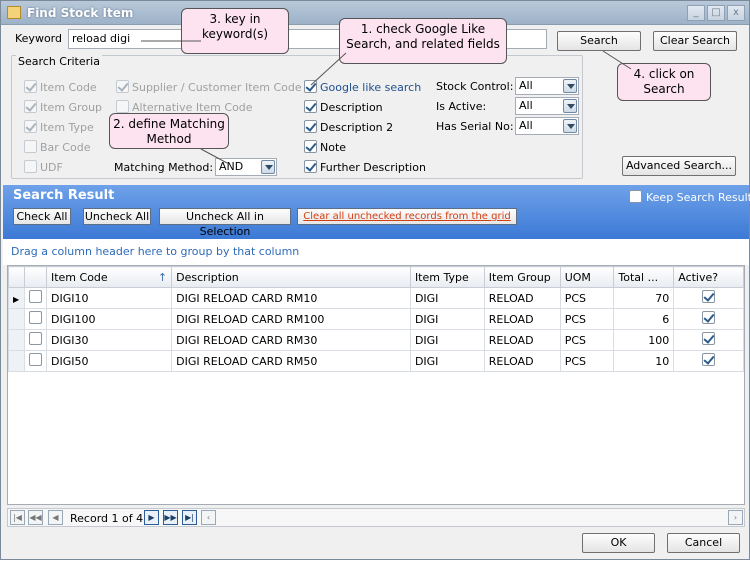  What do you see at coordinates (30, 166) in the screenshot?
I see `udf-checkbox` at bounding box center [30, 166].